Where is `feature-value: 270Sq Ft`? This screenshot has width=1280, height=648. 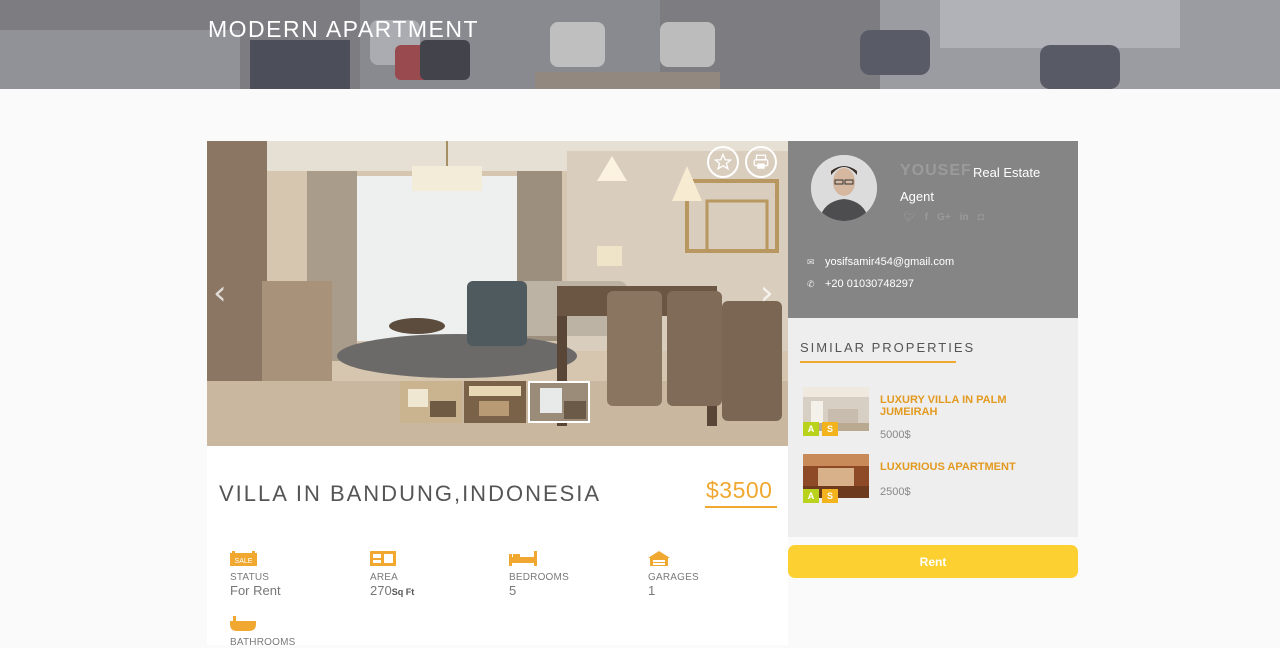
feature-value: 270Sq Ft is located at coordinates (392, 590).